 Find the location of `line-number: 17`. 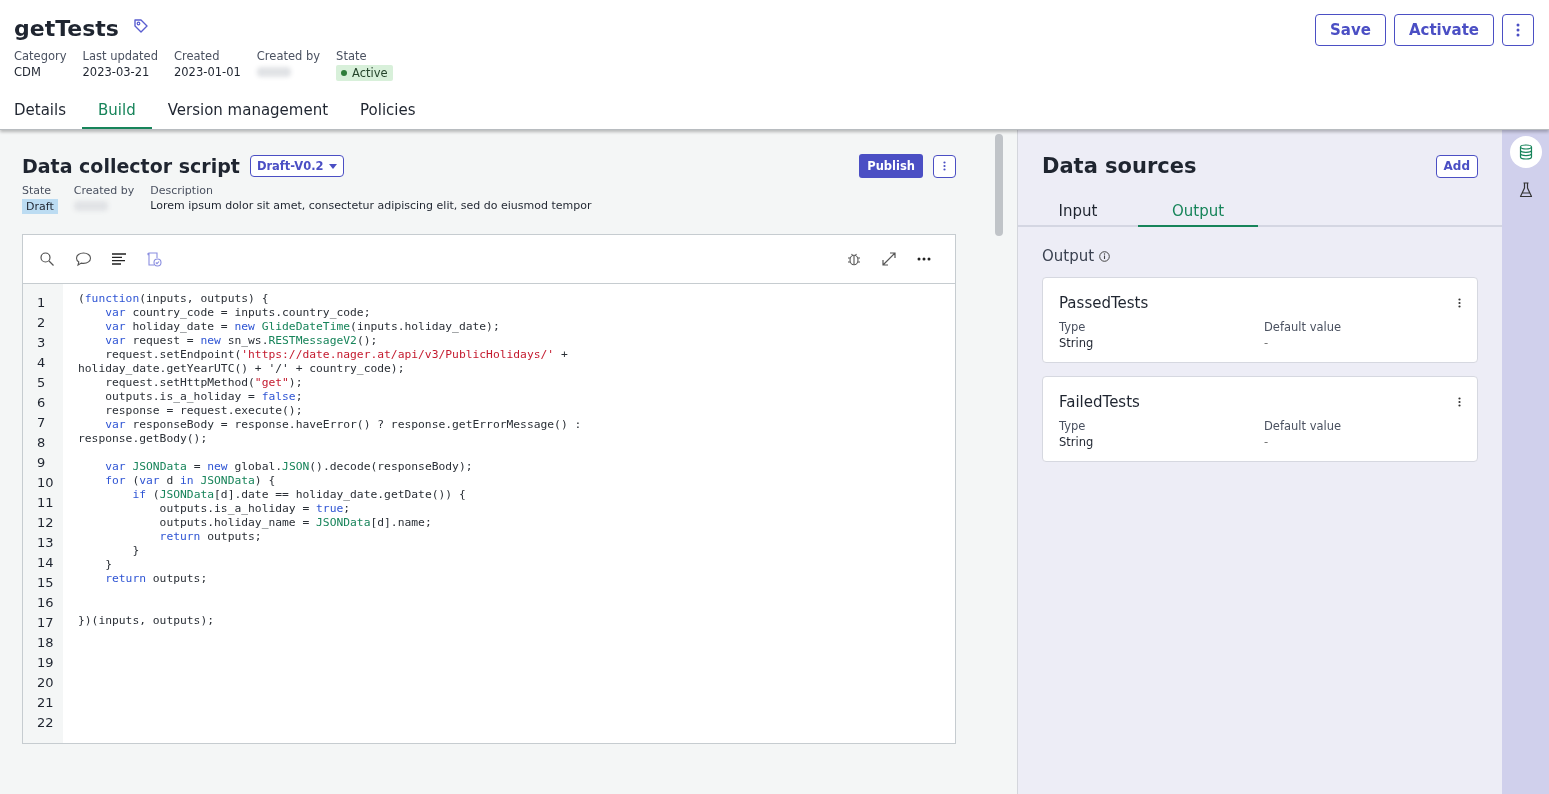

line-number: 17 is located at coordinates (45, 623).